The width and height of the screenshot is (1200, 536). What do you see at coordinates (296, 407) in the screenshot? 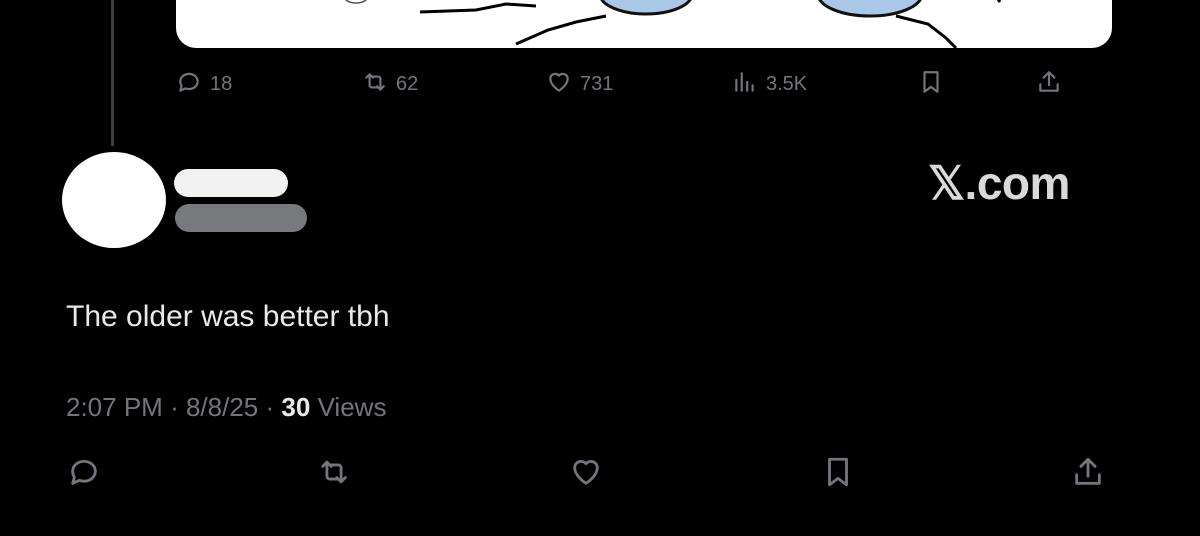
I see `views-number: 30` at bounding box center [296, 407].